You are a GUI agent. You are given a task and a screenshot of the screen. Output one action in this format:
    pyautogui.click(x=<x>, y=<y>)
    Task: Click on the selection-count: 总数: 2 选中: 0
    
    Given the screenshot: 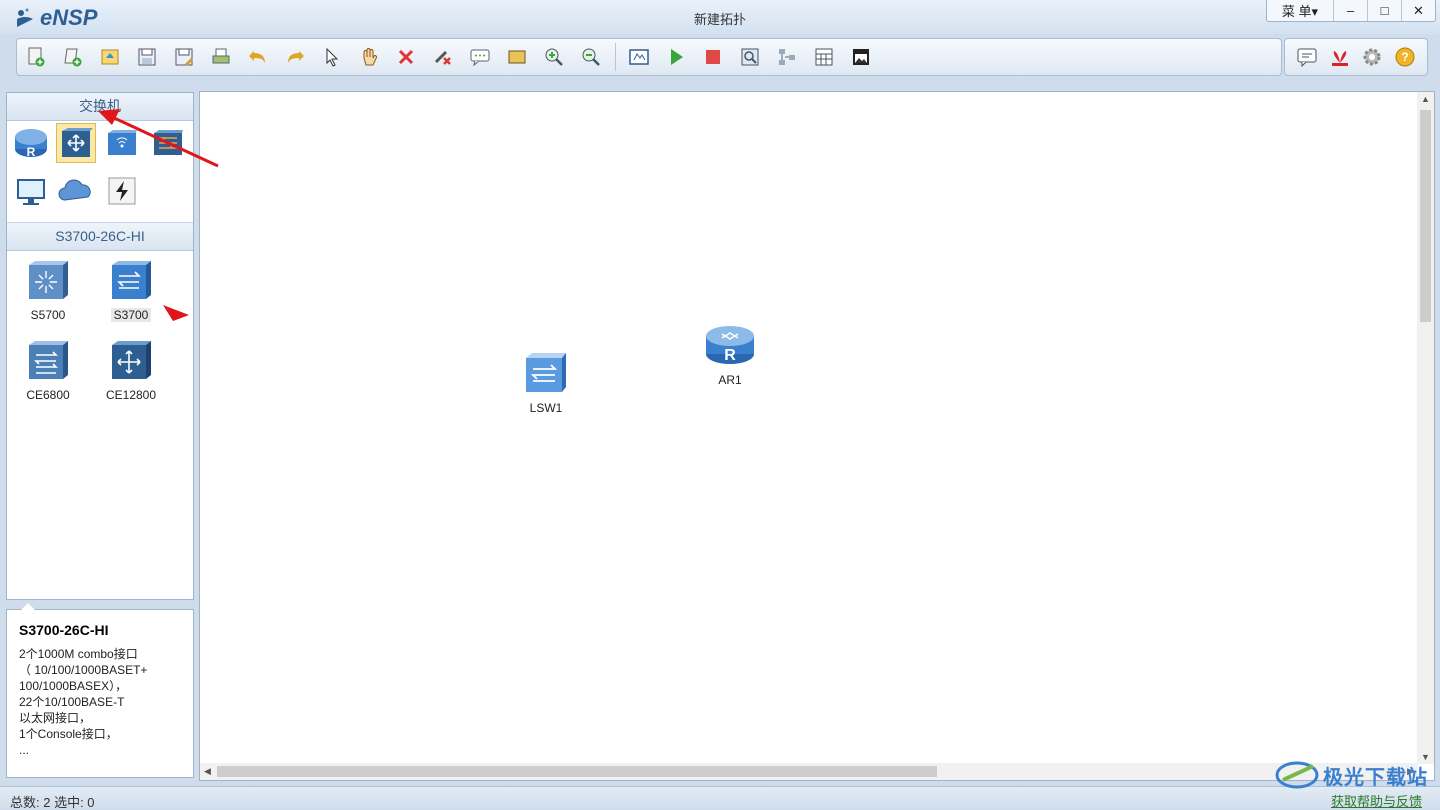 What is the action you would take?
    pyautogui.click(x=52, y=802)
    